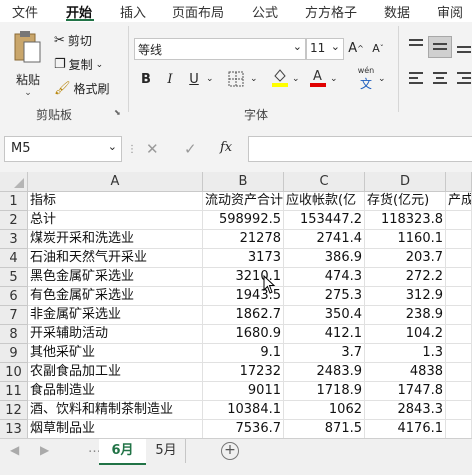  Describe the element at coordinates (73, 40) in the screenshot. I see `cut-button: ✂ 剪切` at that location.